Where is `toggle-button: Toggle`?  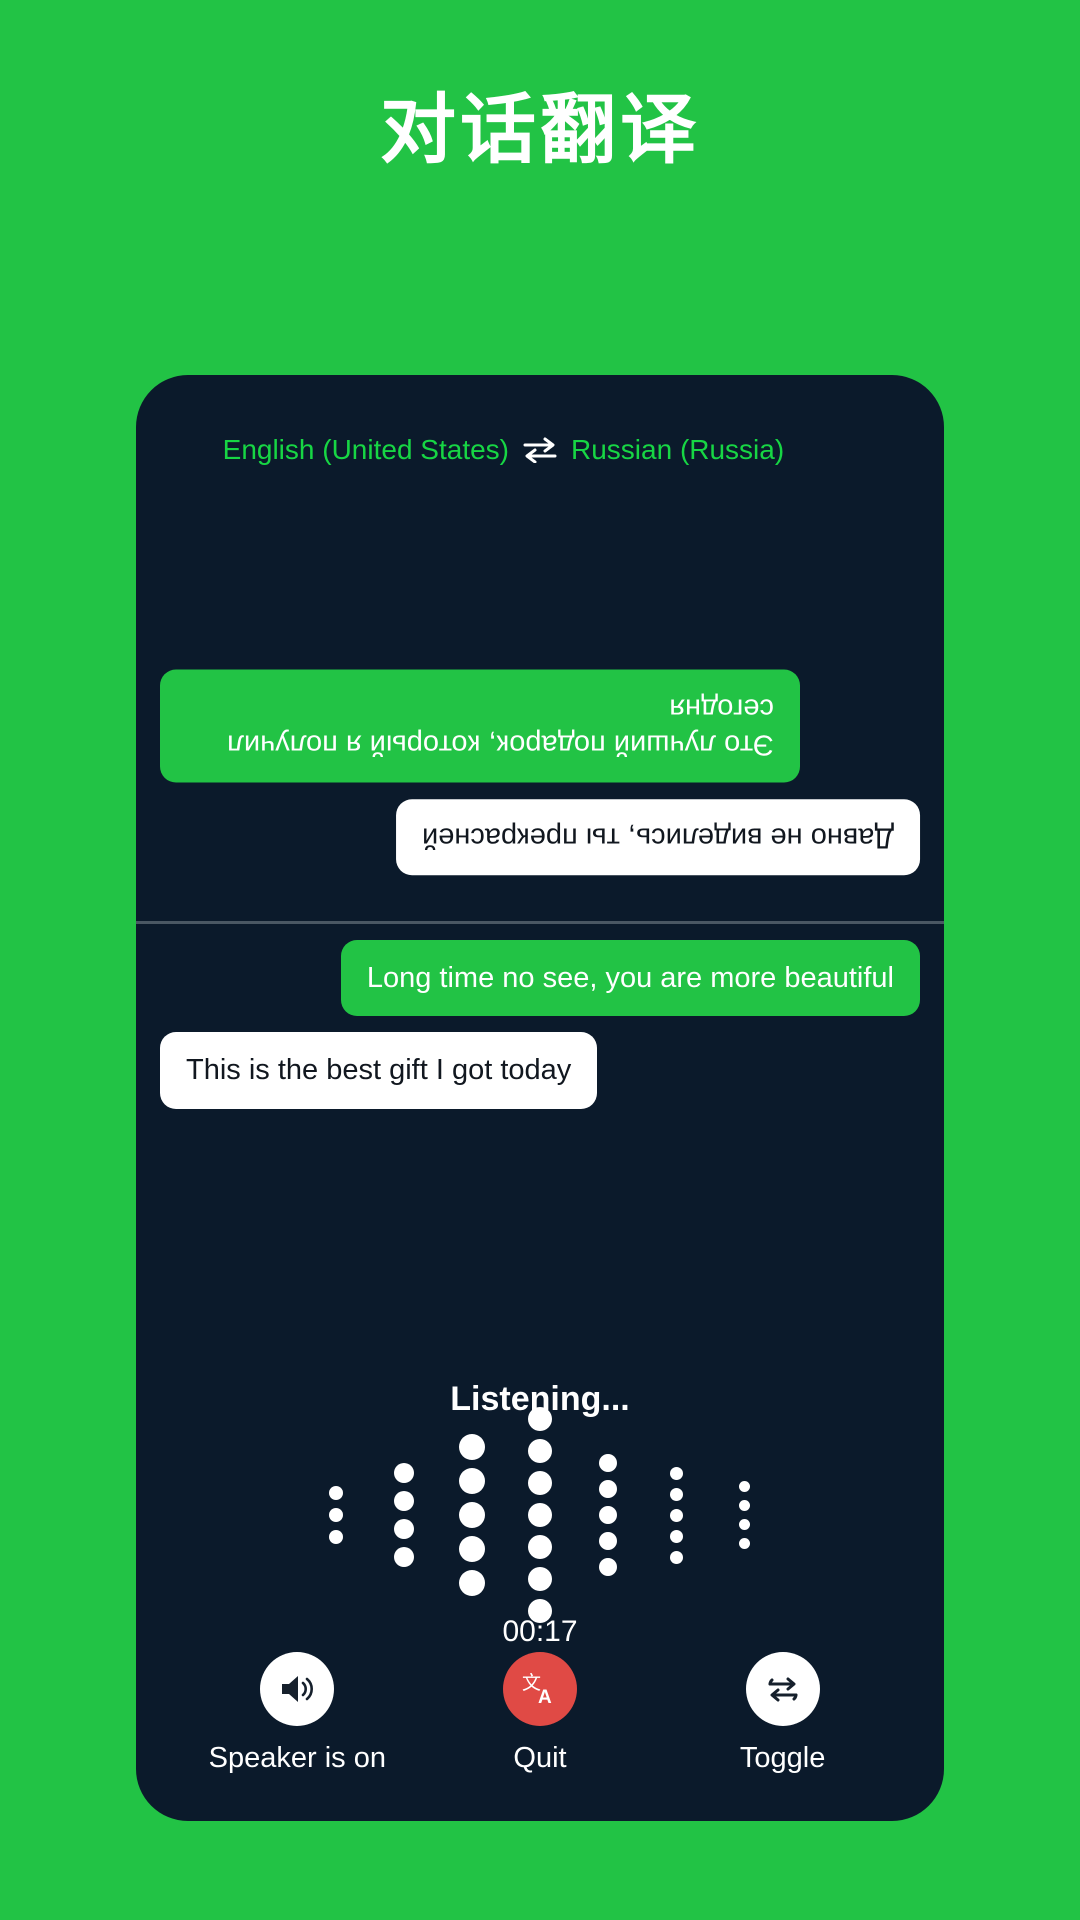
toggle-button: Toggle is located at coordinates (783, 1713).